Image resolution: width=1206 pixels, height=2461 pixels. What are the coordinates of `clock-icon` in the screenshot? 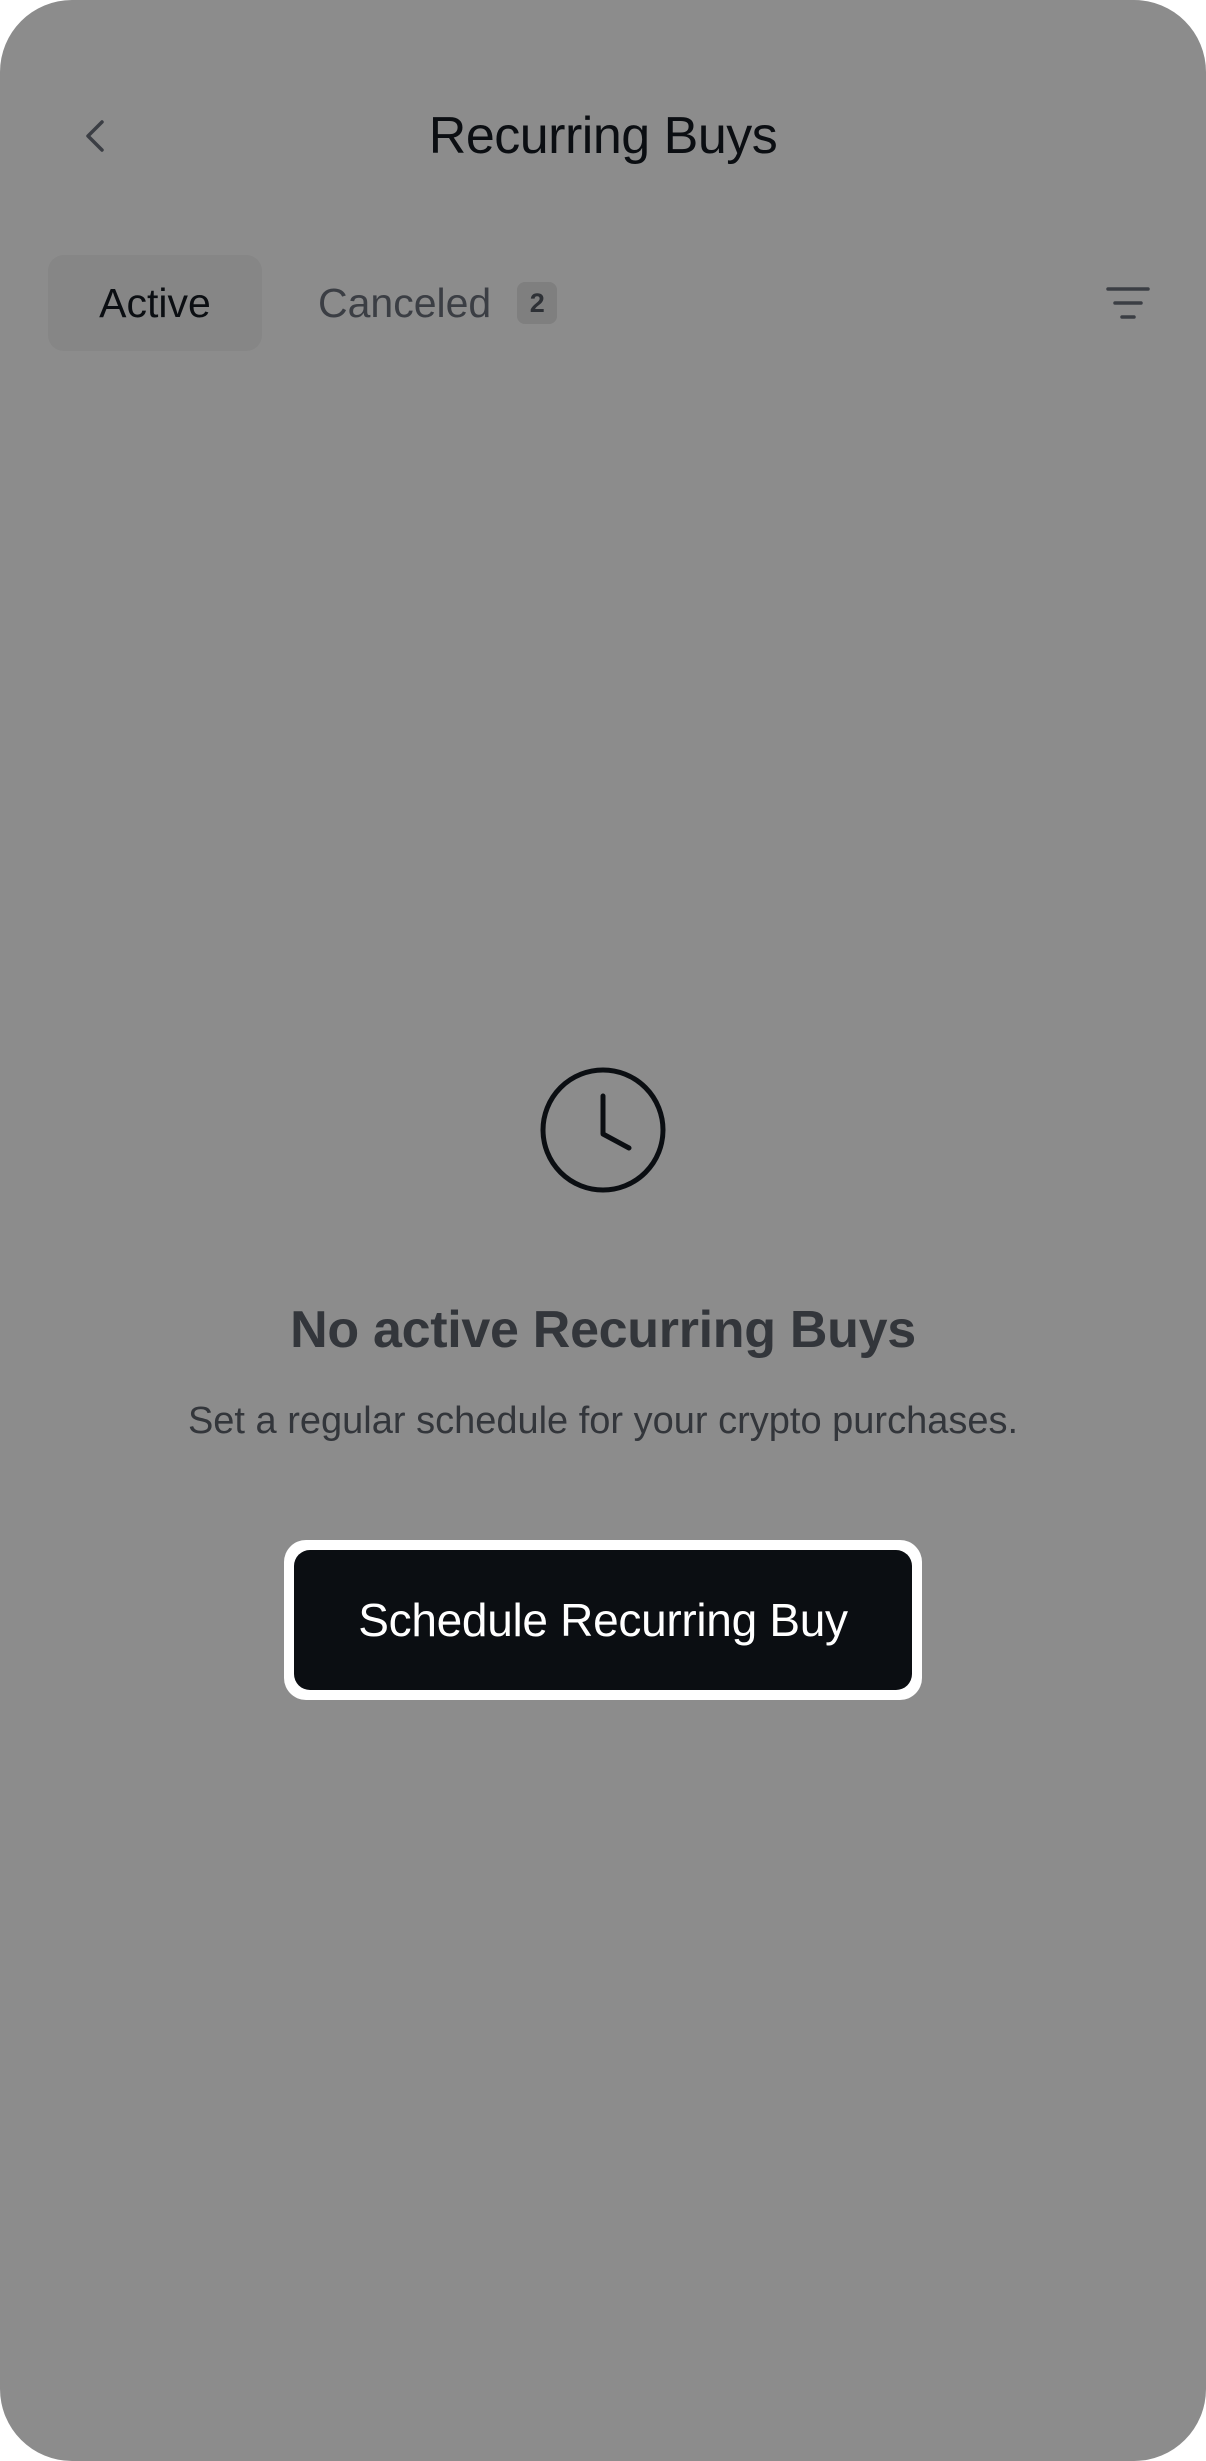 It's located at (603, 1130).